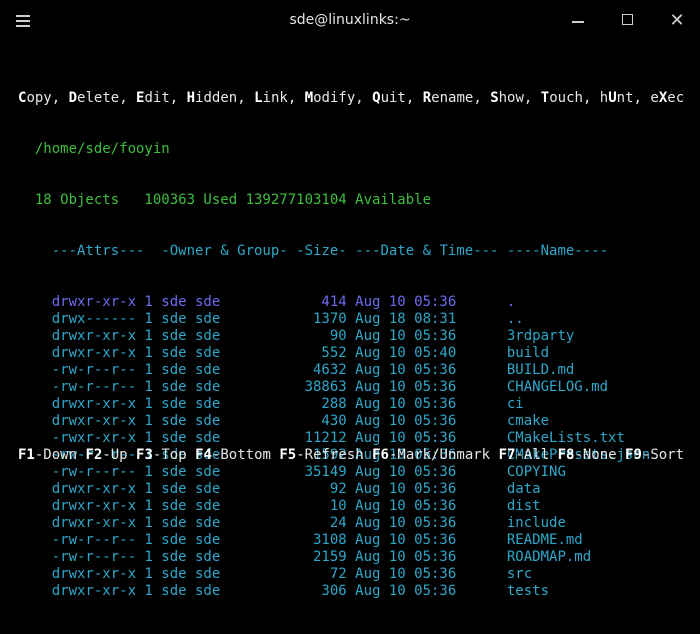  I want to click on fkey-f8: F8-None, so click(587, 455).